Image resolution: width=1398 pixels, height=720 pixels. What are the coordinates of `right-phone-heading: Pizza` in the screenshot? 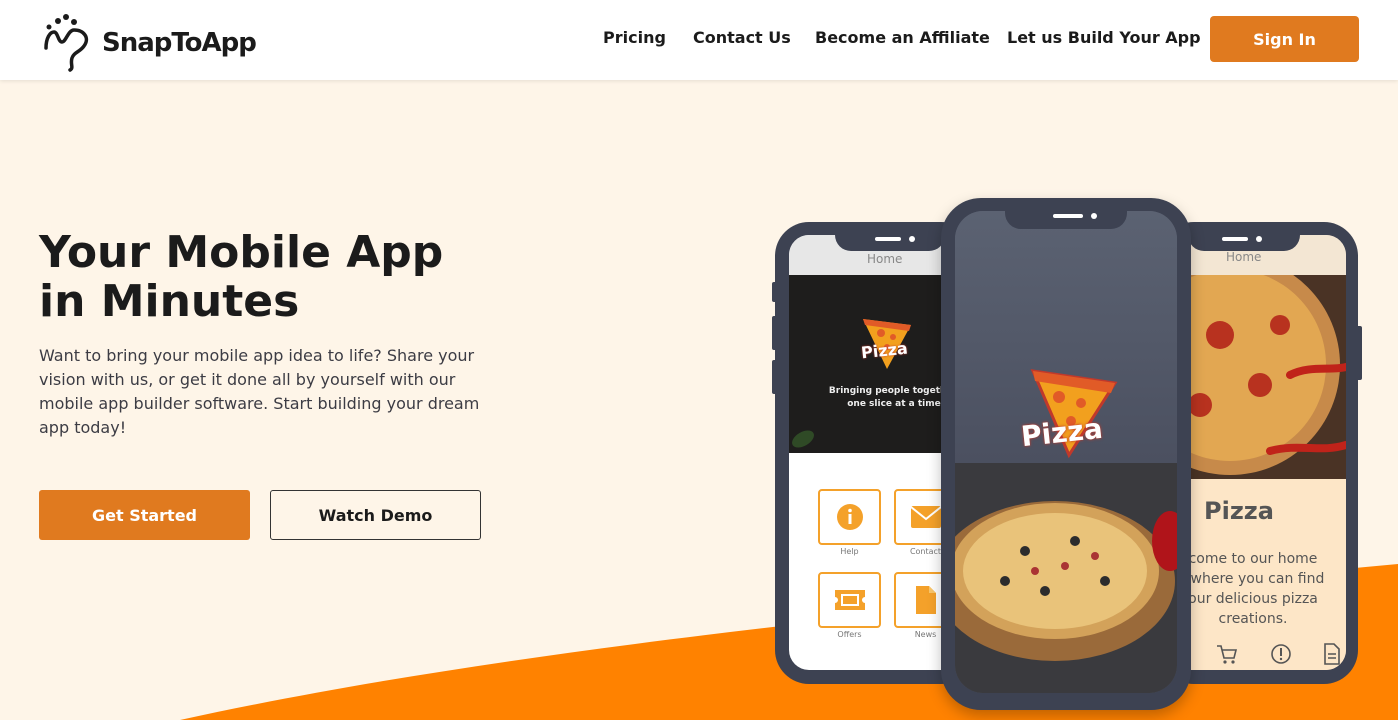 It's located at (1239, 511).